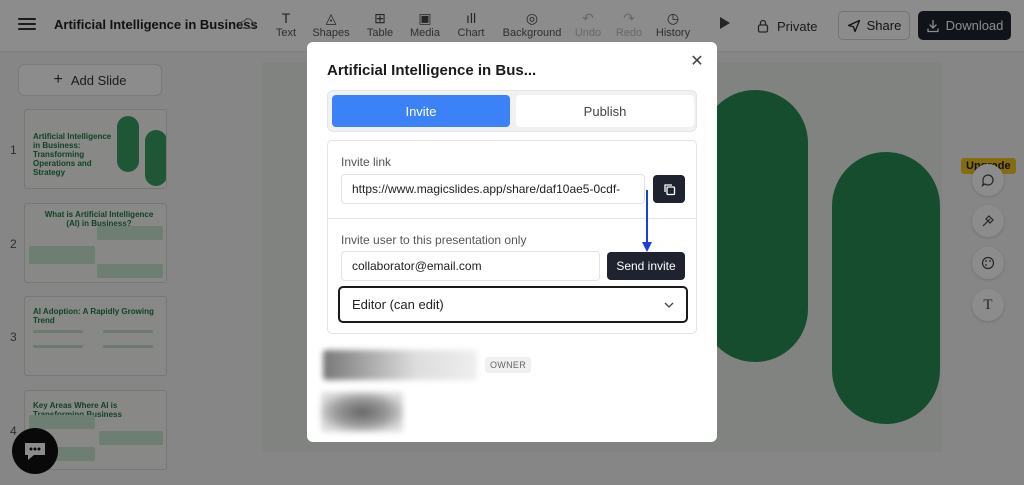  I want to click on tab-publish: Publish, so click(605, 111).